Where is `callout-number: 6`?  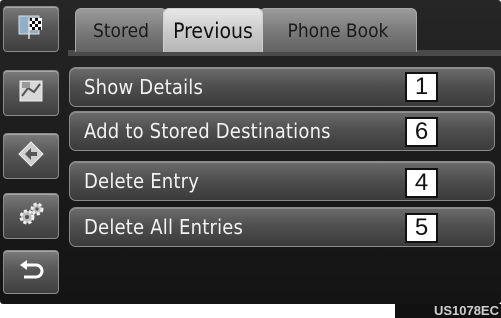 callout-number: 6 is located at coordinates (421, 132).